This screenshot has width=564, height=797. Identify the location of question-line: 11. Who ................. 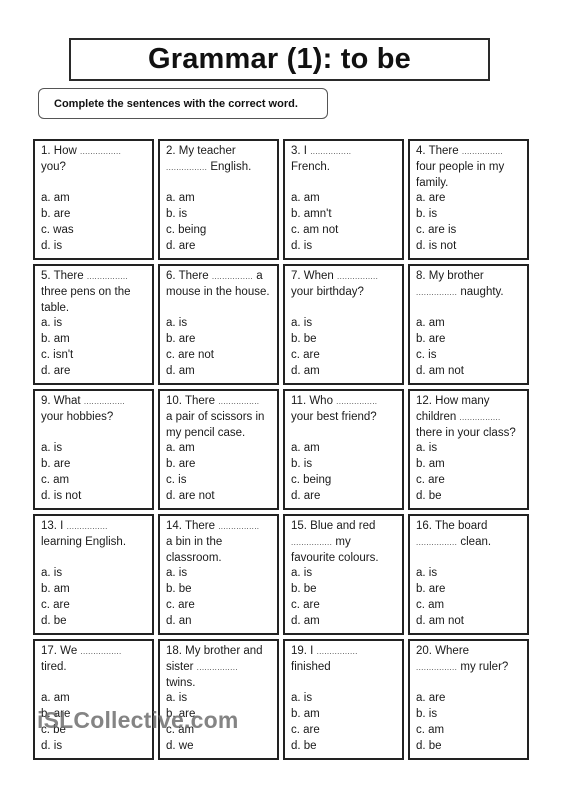
(334, 401).